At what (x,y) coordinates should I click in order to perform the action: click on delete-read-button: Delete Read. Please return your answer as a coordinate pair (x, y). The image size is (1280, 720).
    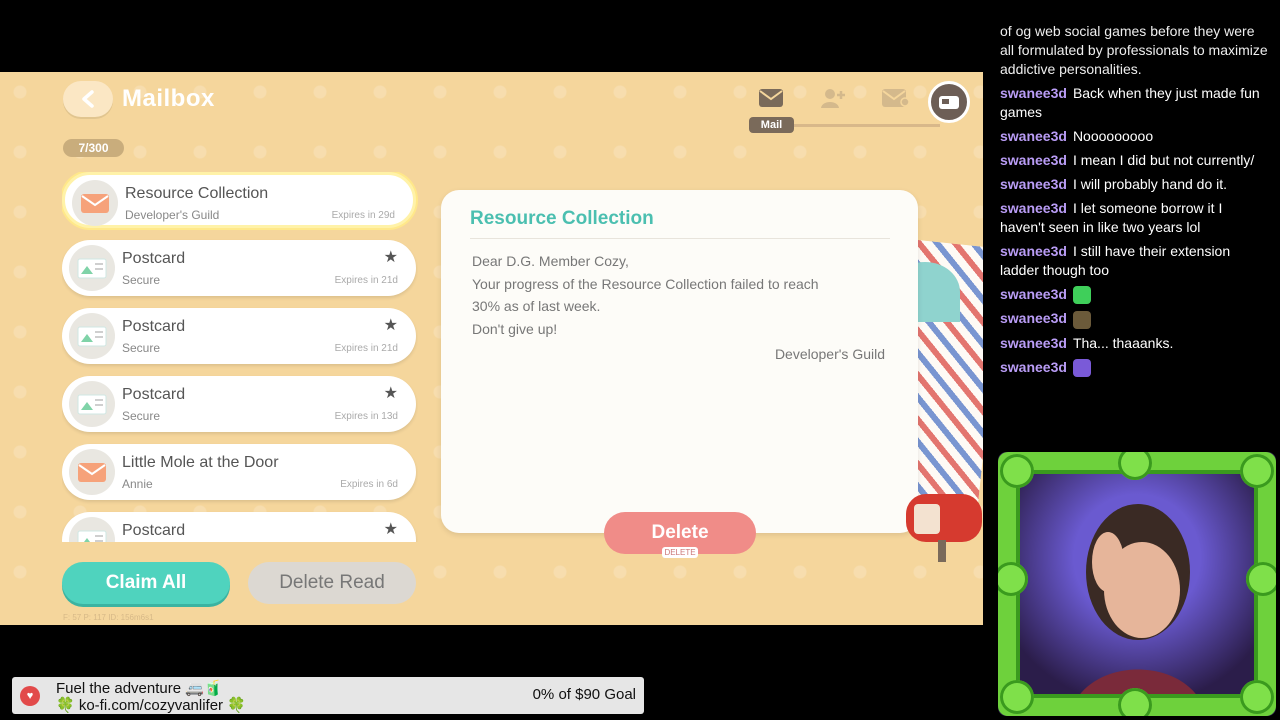
    Looking at the image, I should click on (332, 583).